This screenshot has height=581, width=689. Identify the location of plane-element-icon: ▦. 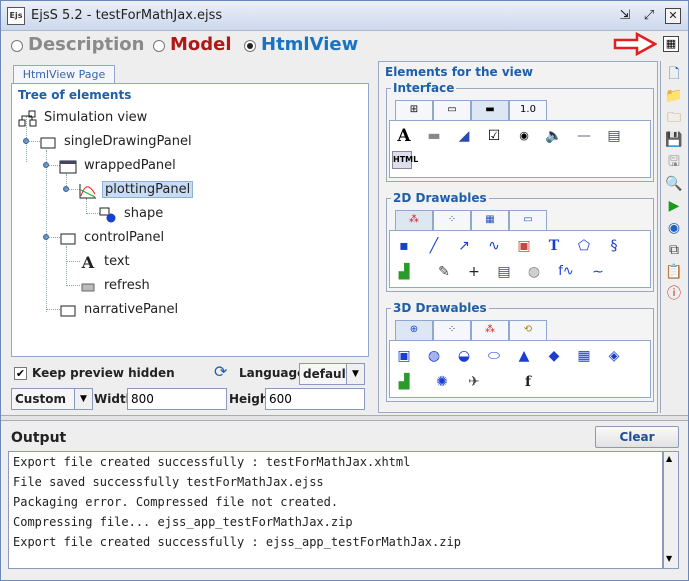
(584, 356).